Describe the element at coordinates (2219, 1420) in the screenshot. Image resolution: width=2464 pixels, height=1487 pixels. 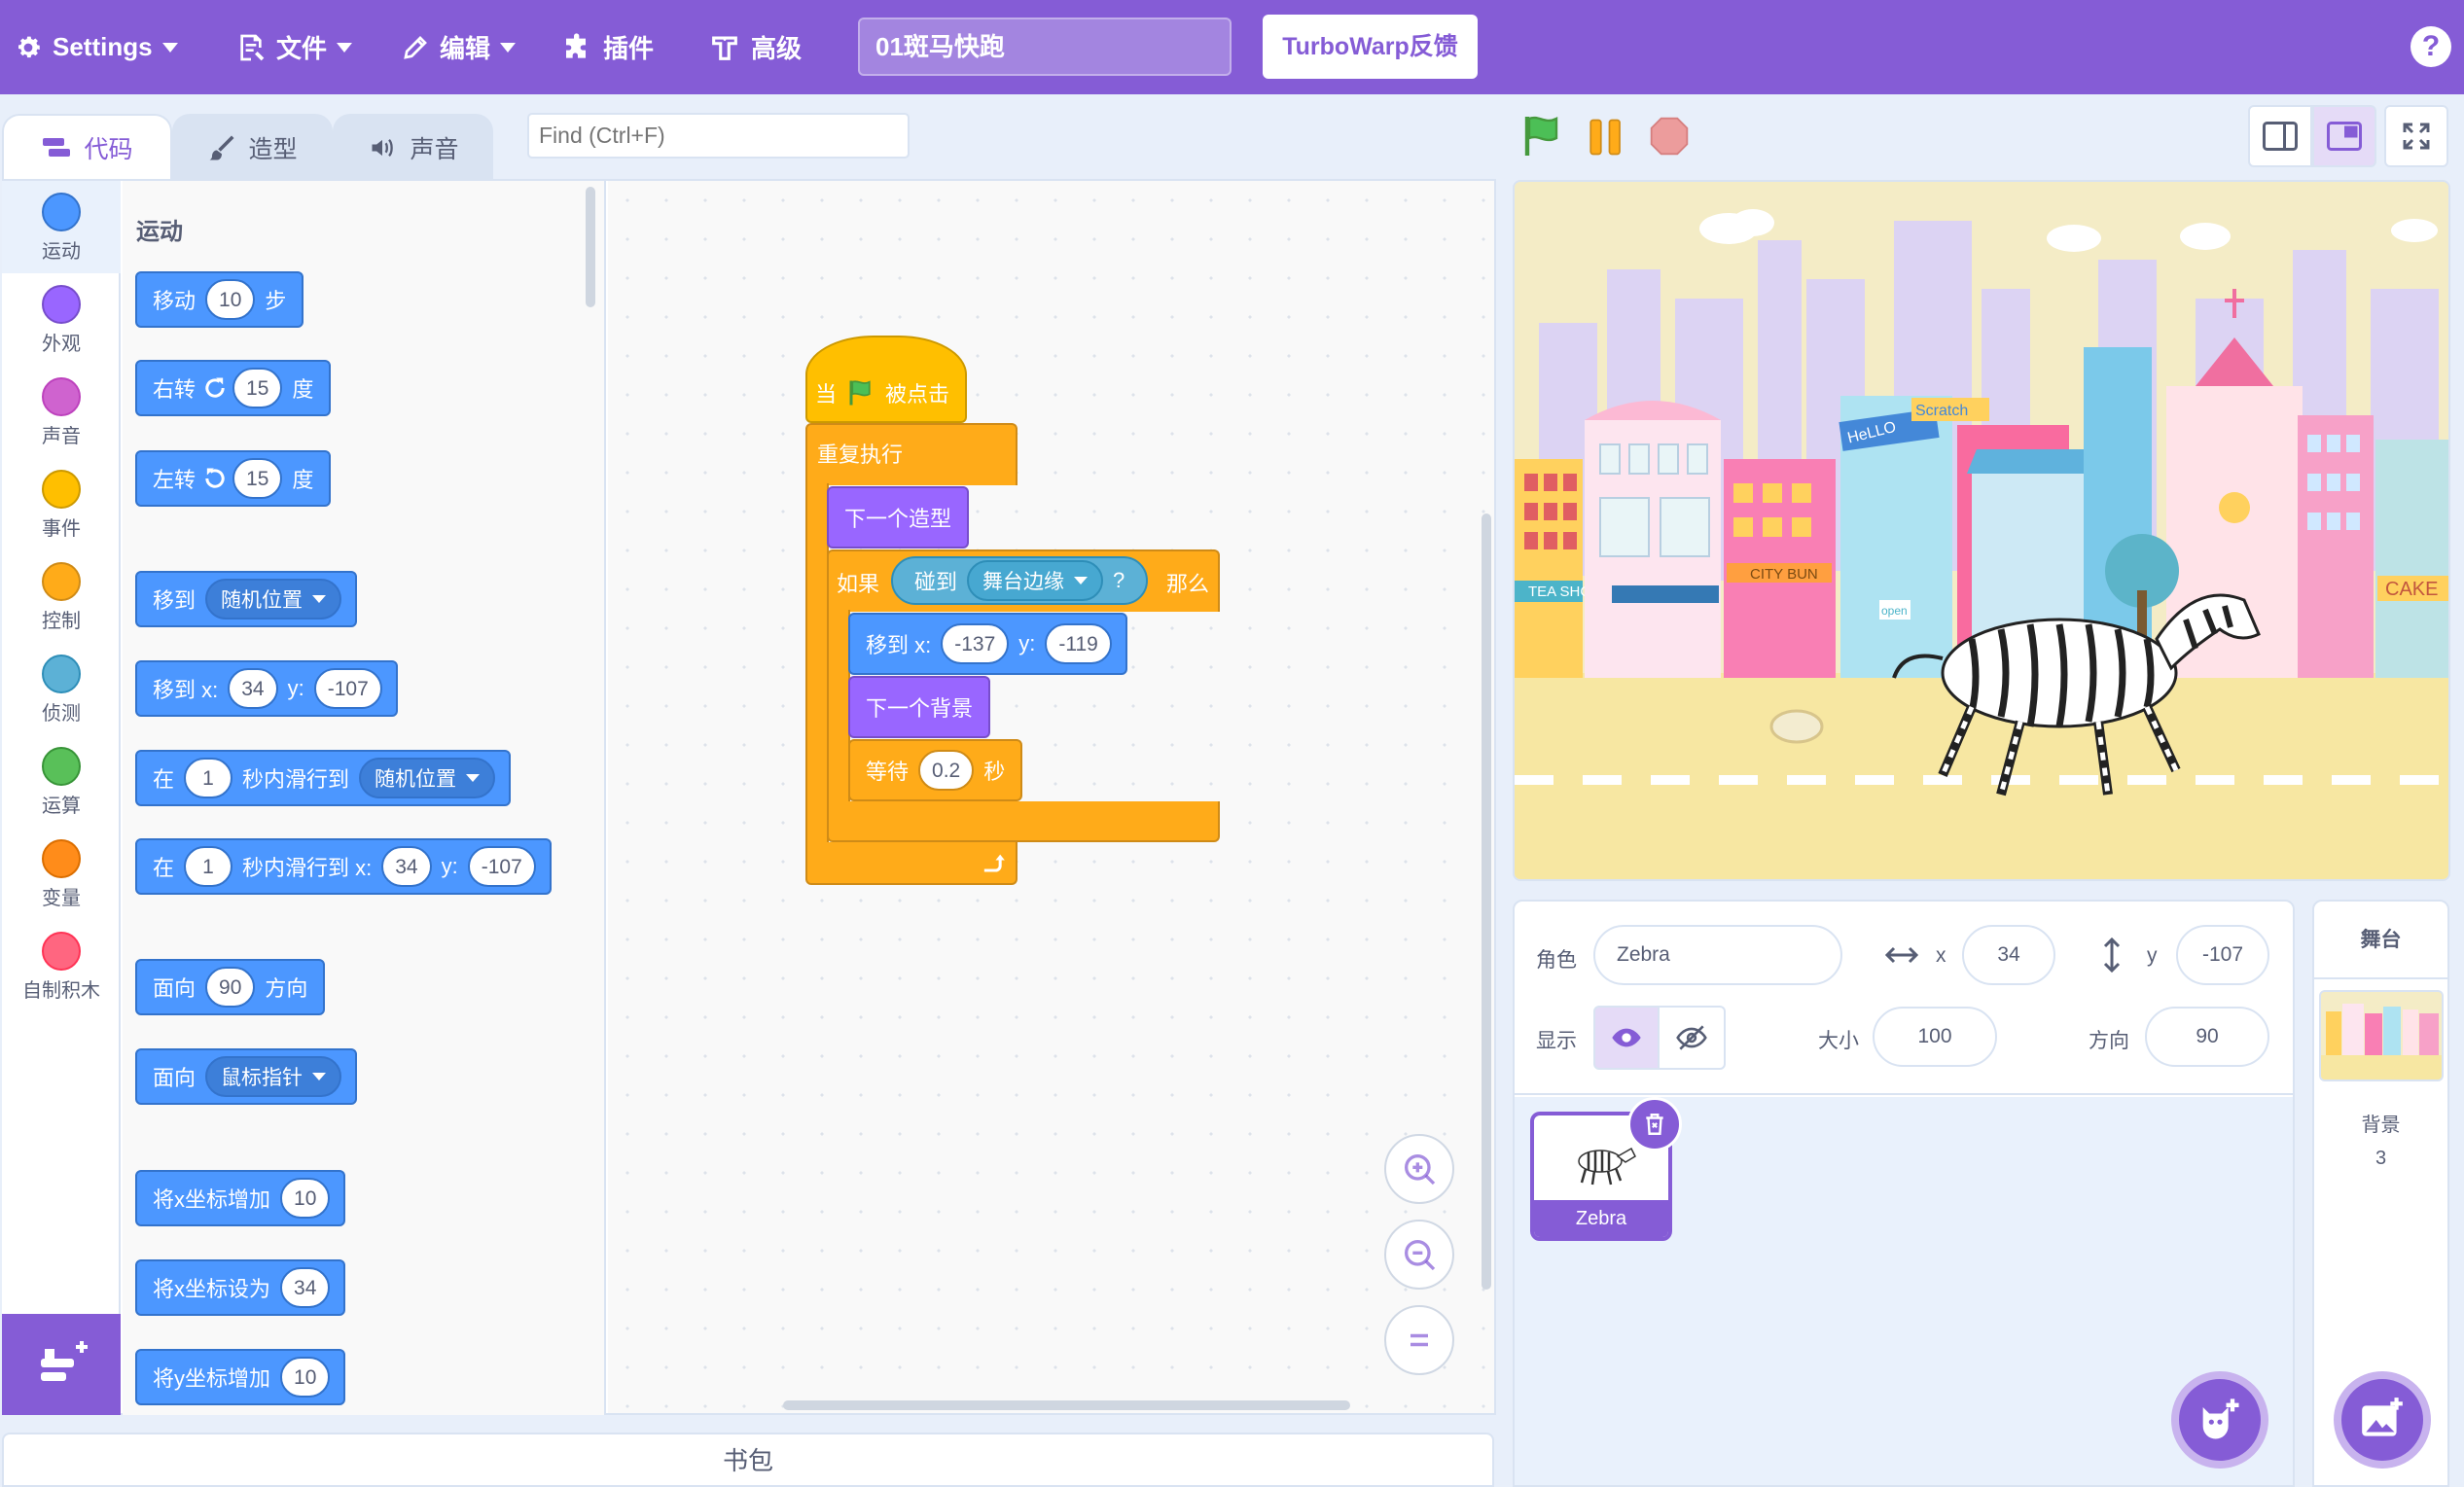
I see `add-sprite-button` at that location.